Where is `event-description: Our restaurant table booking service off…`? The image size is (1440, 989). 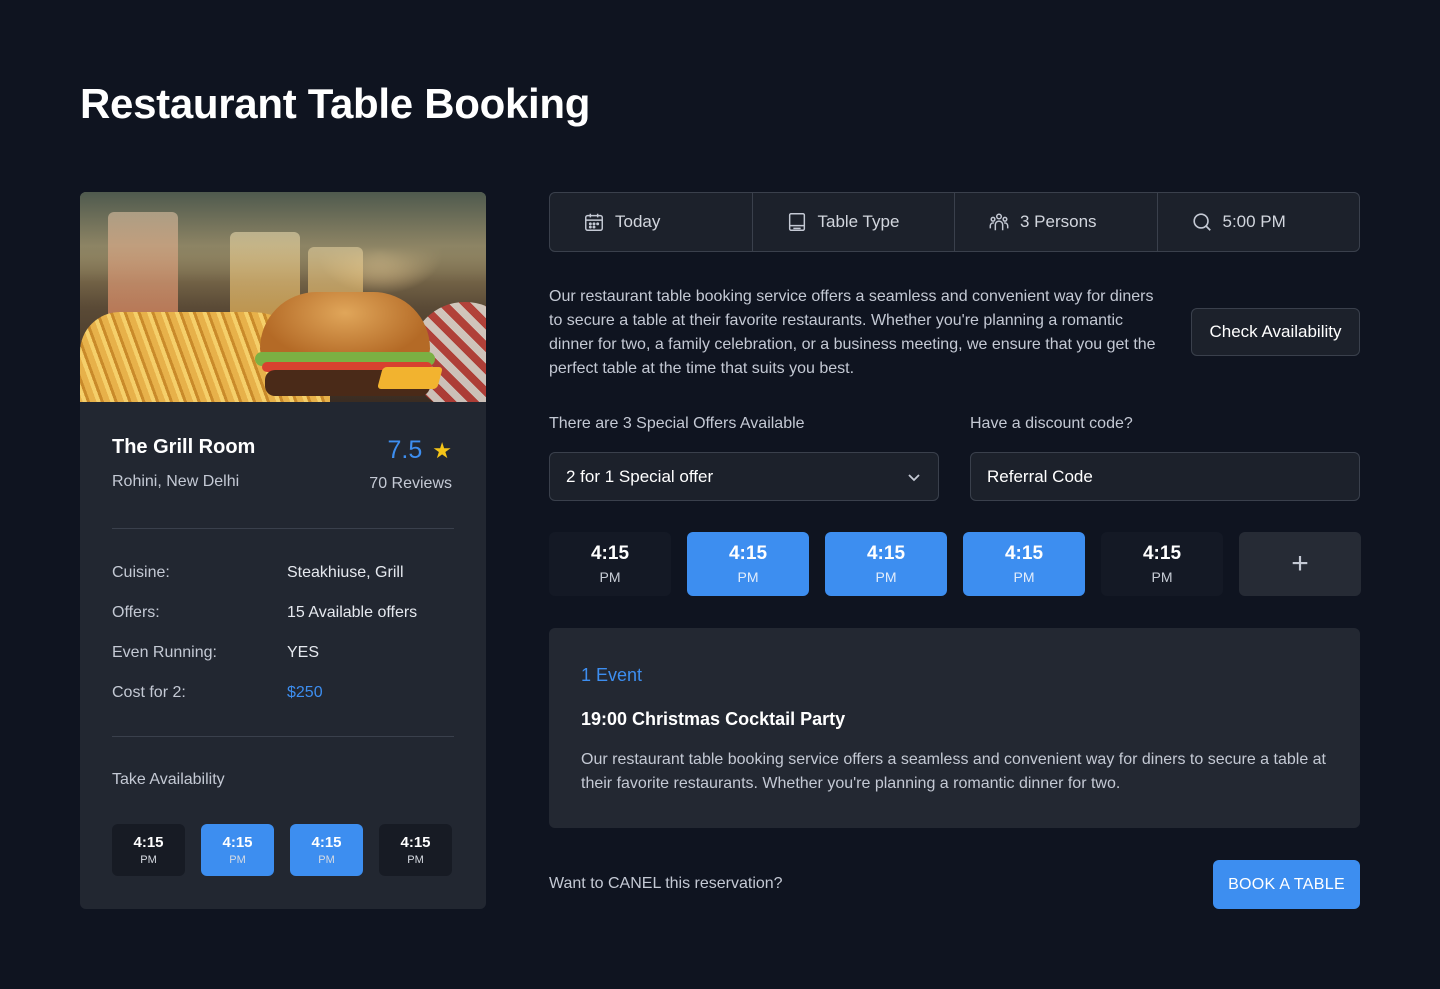
event-description: Our restaurant table booking service off… is located at coordinates (953, 771).